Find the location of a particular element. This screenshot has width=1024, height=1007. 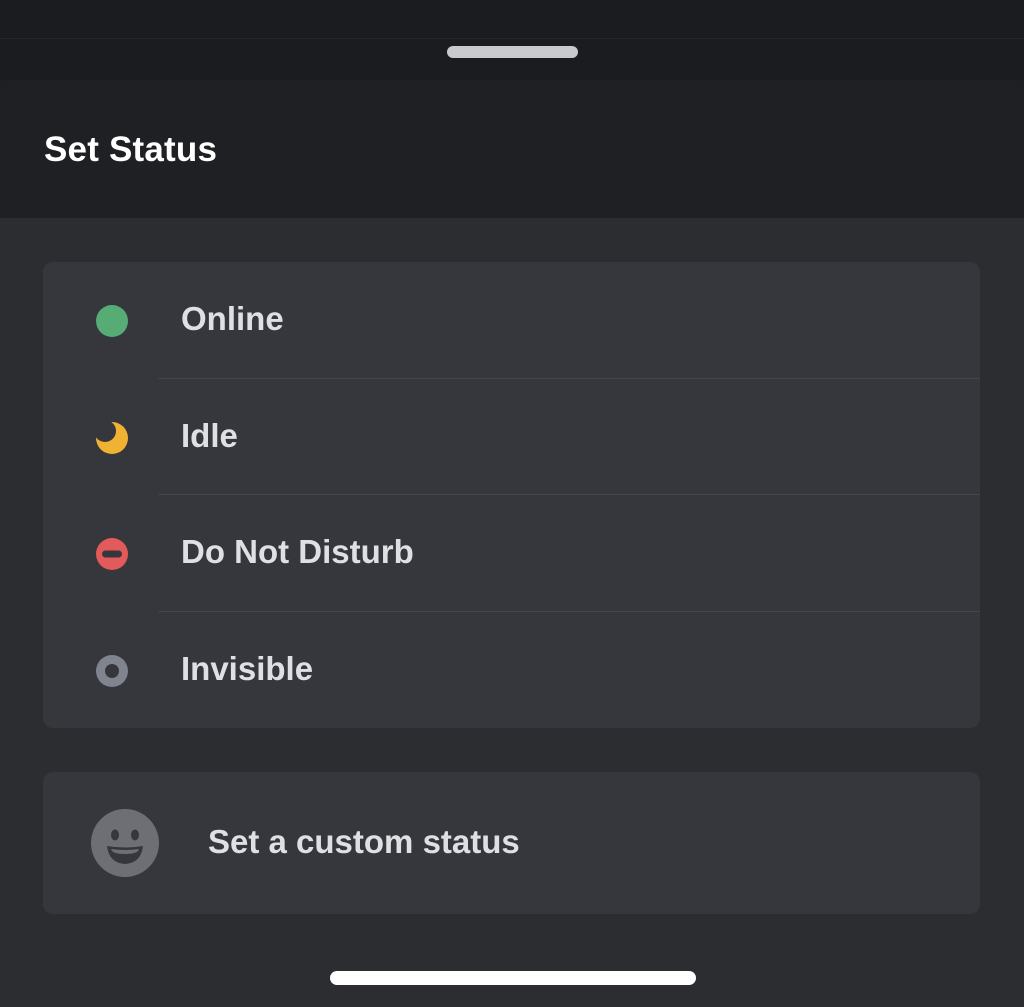

top-bar is located at coordinates (512, 40).